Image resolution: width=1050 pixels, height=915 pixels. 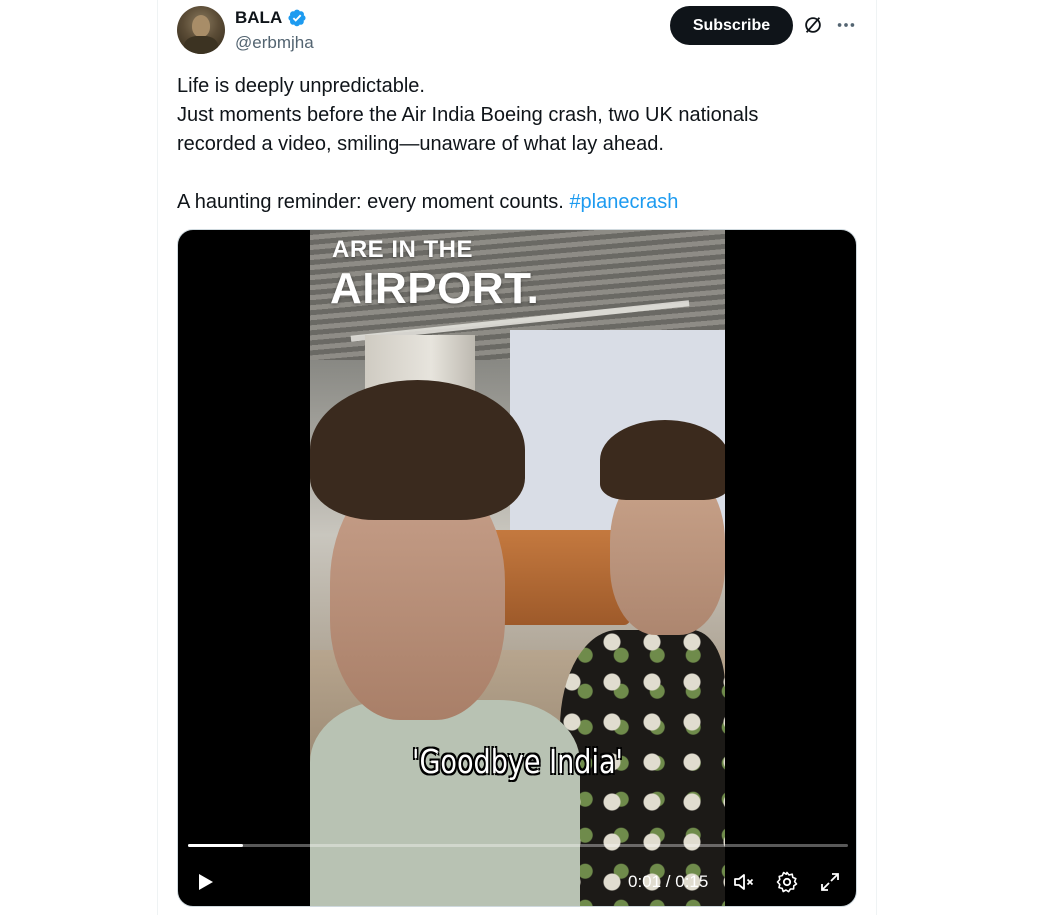 What do you see at coordinates (403, 249) in the screenshot?
I see `video-overlay-text: ARE IN THE` at bounding box center [403, 249].